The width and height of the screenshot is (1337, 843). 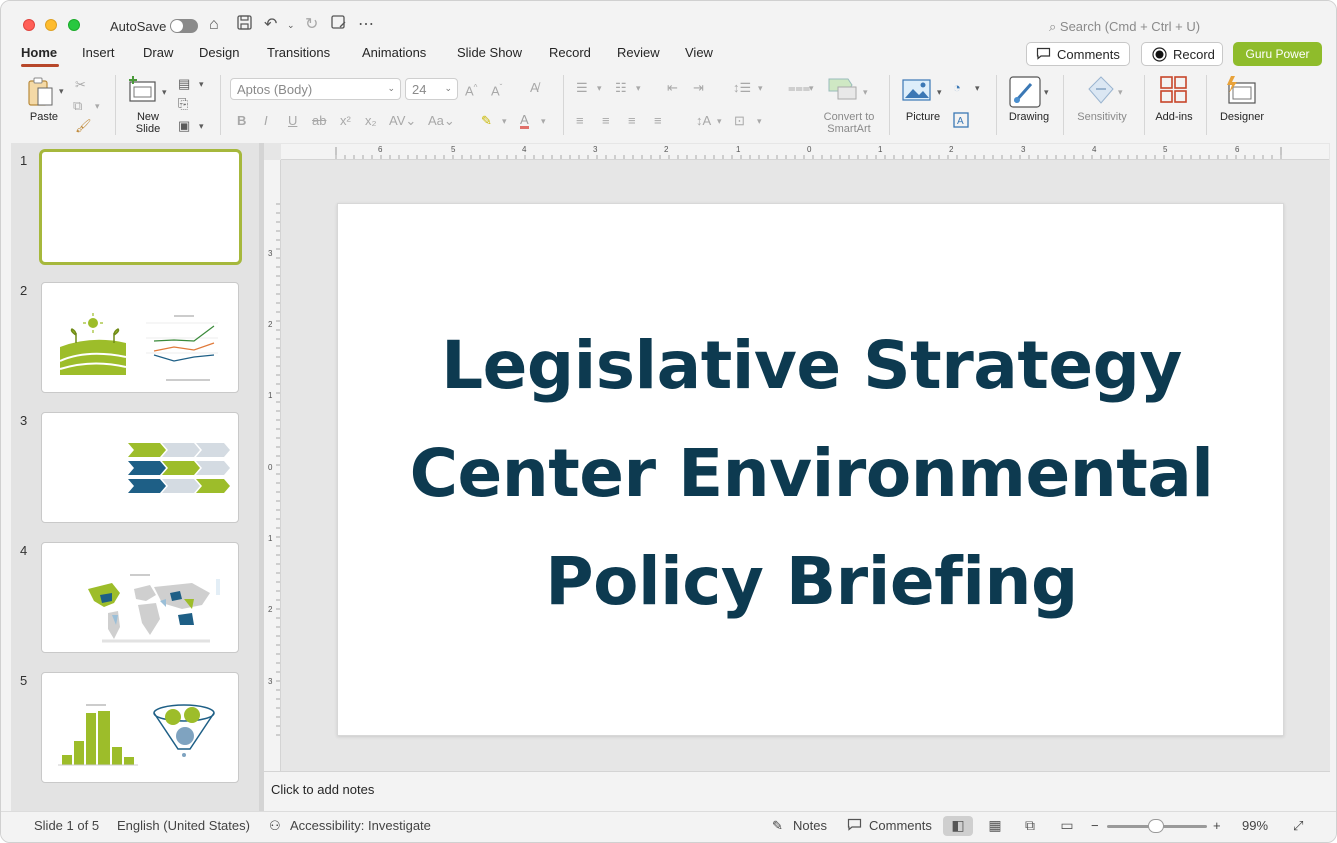 What do you see at coordinates (80, 85) in the screenshot?
I see `cut-icon: ✂` at bounding box center [80, 85].